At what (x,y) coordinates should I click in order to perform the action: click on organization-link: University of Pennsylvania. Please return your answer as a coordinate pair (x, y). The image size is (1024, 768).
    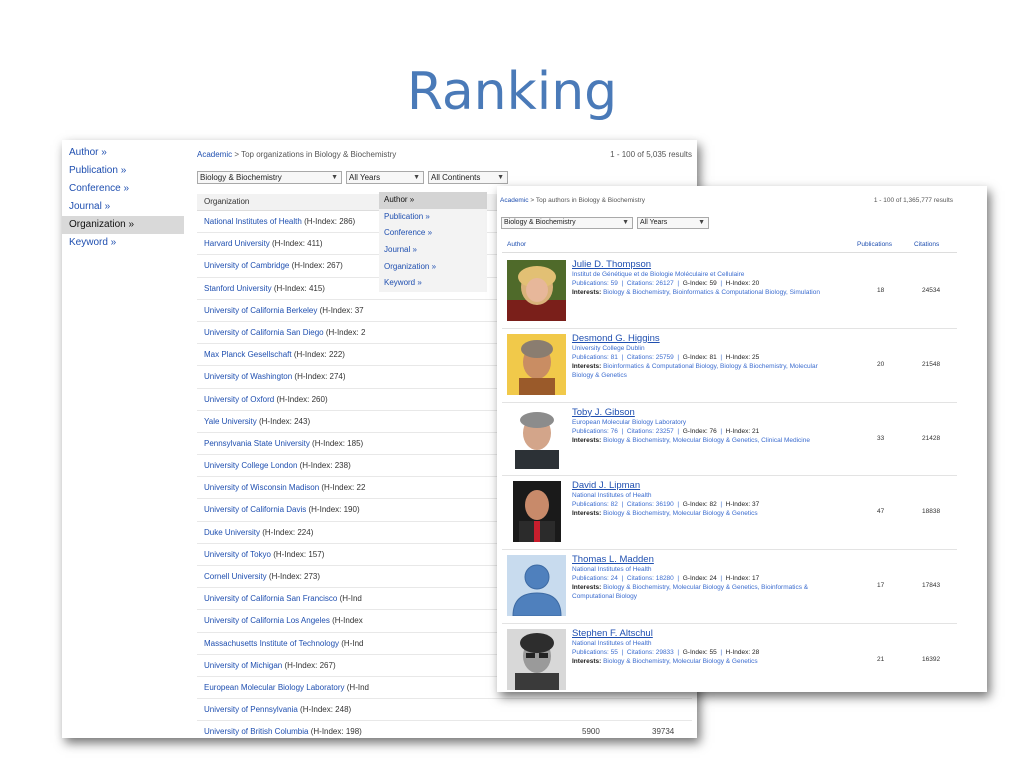
    Looking at the image, I should click on (247, 709).